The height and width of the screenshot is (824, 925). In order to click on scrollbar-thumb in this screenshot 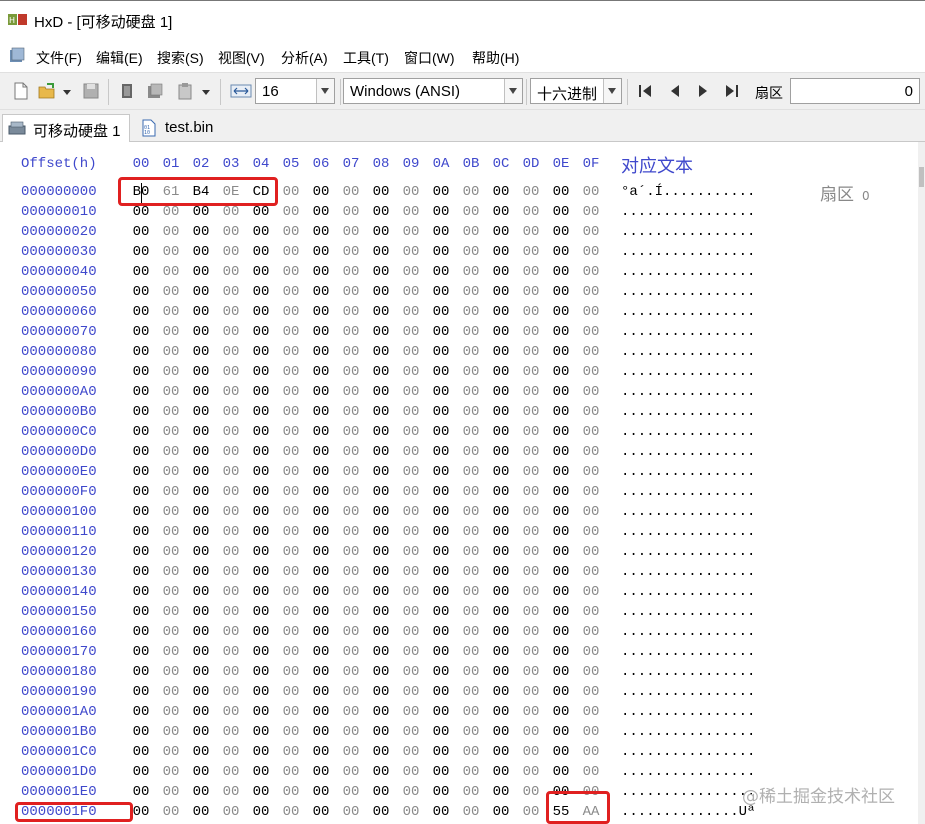, I will do `click(921, 177)`.